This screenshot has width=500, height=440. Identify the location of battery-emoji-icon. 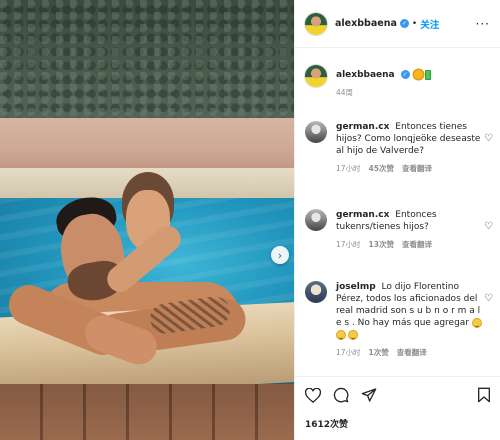
(427, 74).